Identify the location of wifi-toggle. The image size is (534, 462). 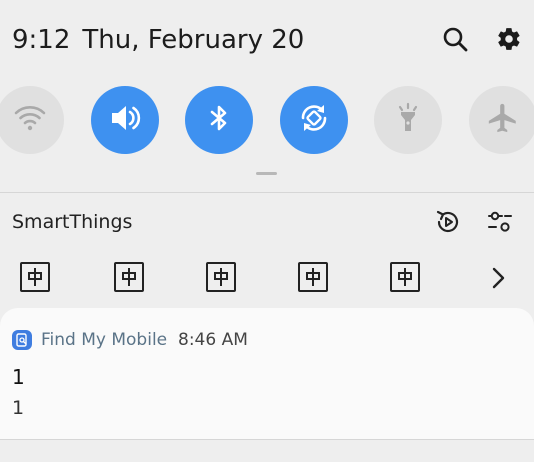
(32, 120).